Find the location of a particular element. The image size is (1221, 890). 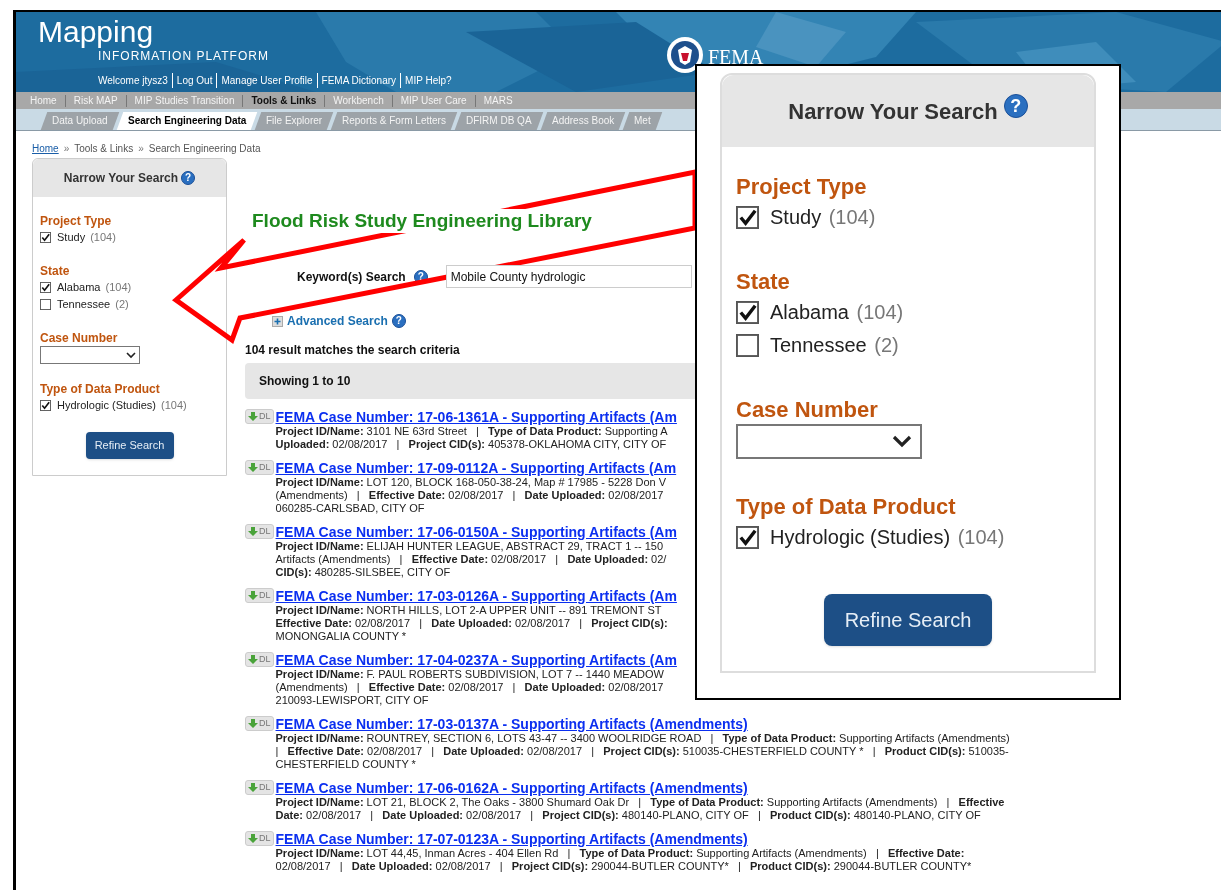

result-link: FEMA Case Number: 17-09-0112A - Supporting Artifacts (Am is located at coordinates (476, 468).